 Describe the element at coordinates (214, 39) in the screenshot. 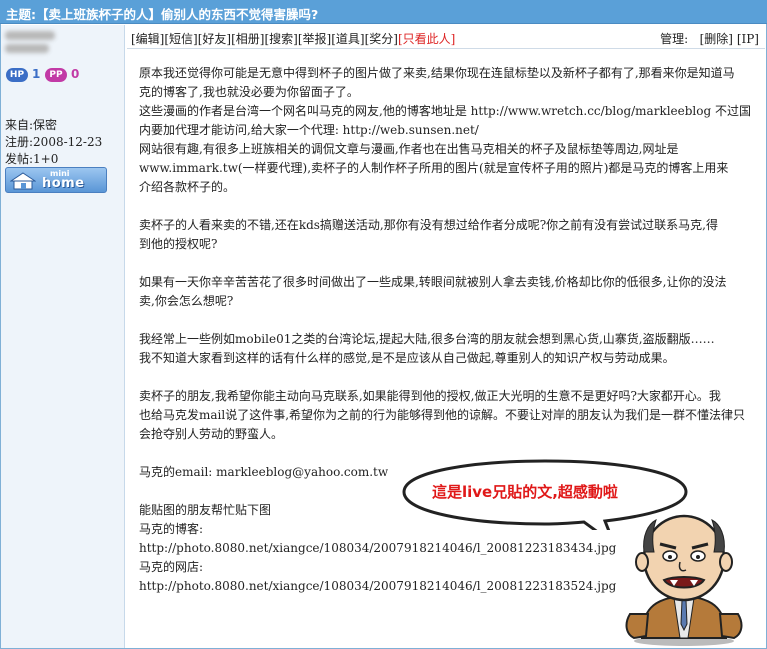

I see `friend-link: [好友]` at that location.